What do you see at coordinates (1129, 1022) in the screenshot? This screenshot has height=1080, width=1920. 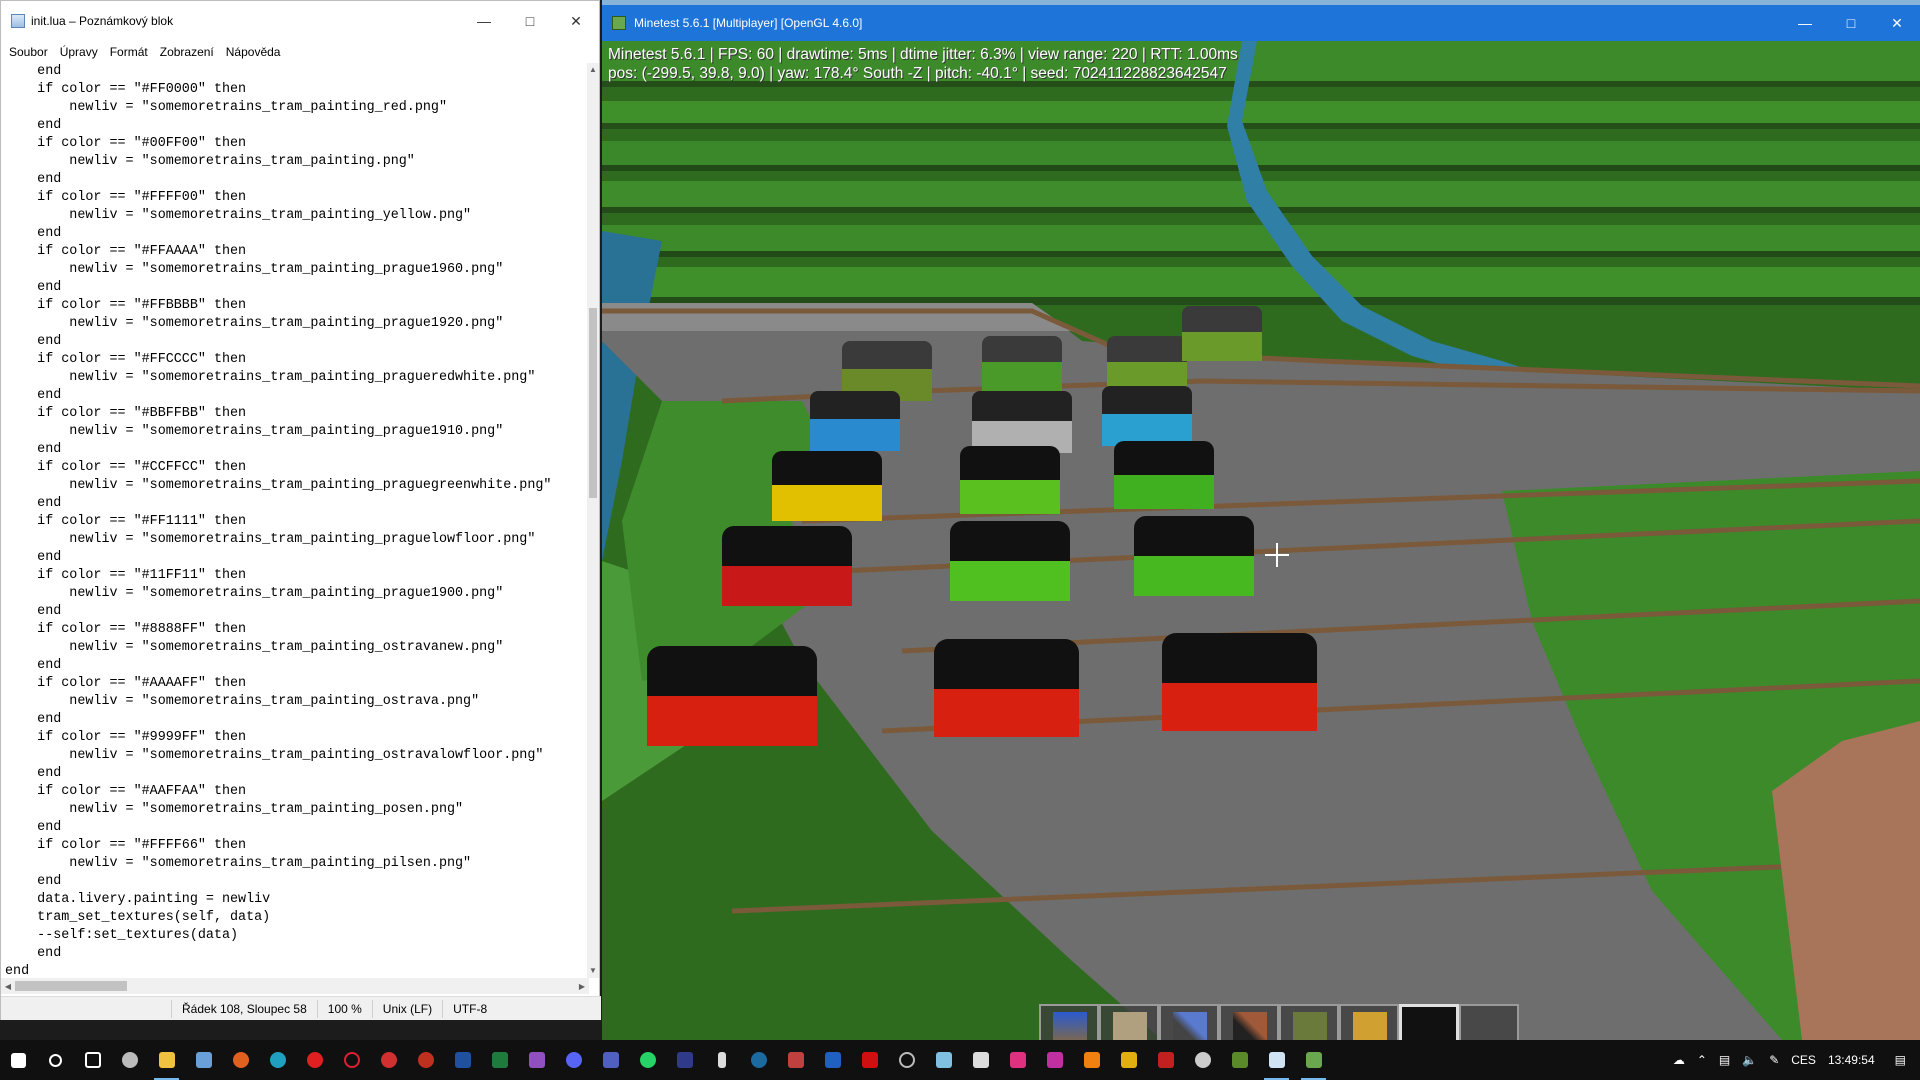 I see `hotbar-slot-track` at bounding box center [1129, 1022].